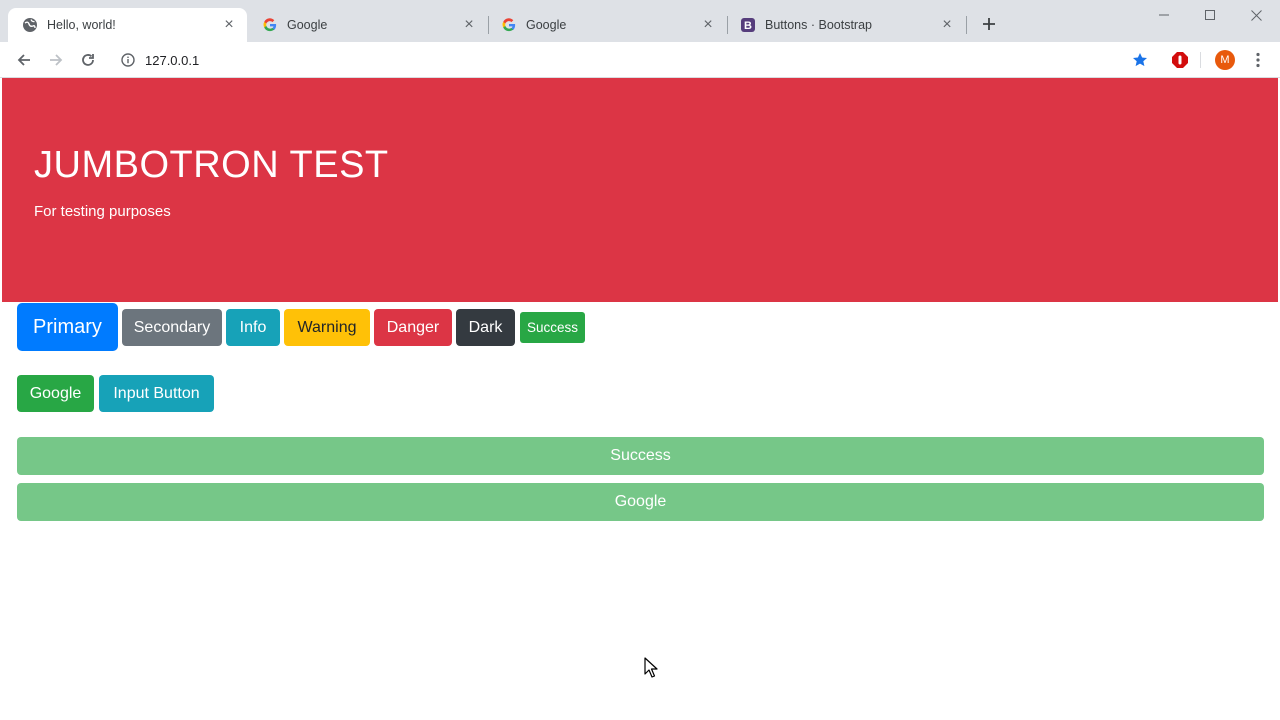 The width and height of the screenshot is (1280, 720). I want to click on tab-bootstrap-buttons: B Buttons · Bootstrap ×, so click(845, 25).